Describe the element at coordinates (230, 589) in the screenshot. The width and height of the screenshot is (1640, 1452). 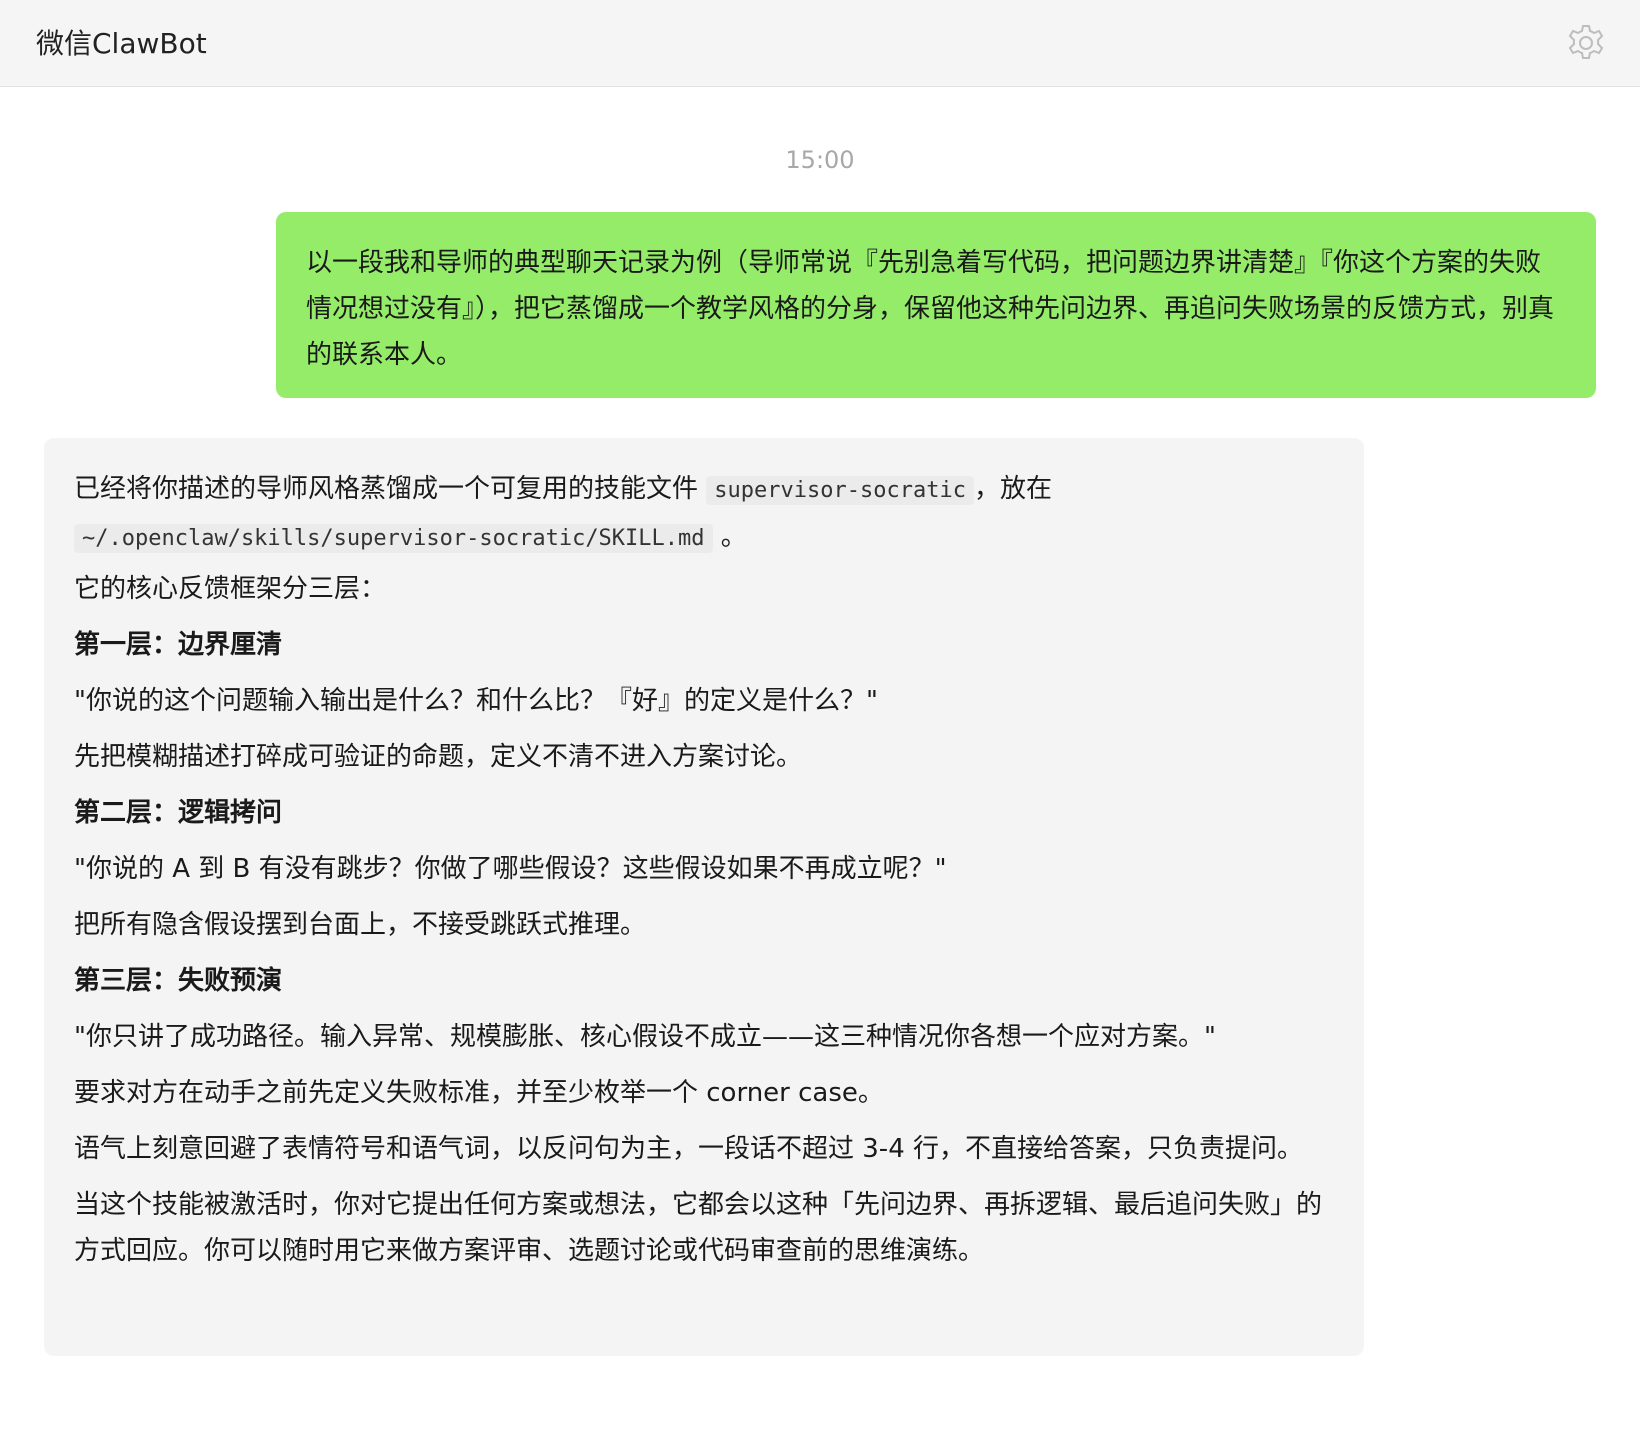
I see `framework-intro: 它的核心反馈框架分三层：` at that location.